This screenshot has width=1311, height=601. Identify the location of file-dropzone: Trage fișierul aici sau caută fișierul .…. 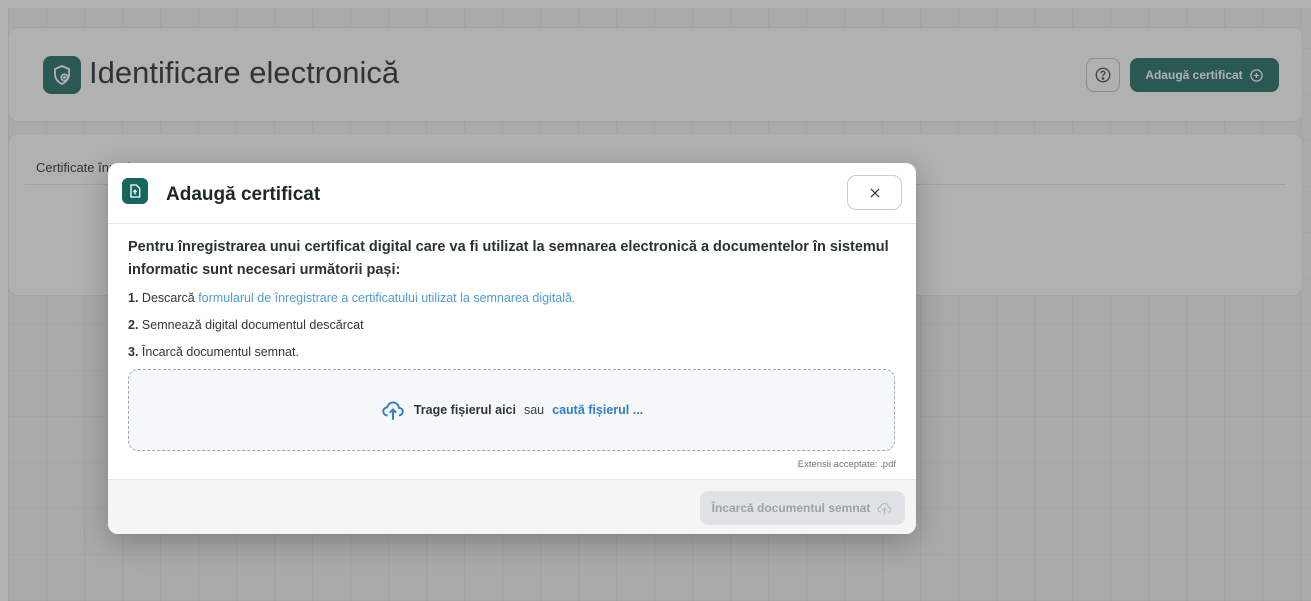
(511, 410).